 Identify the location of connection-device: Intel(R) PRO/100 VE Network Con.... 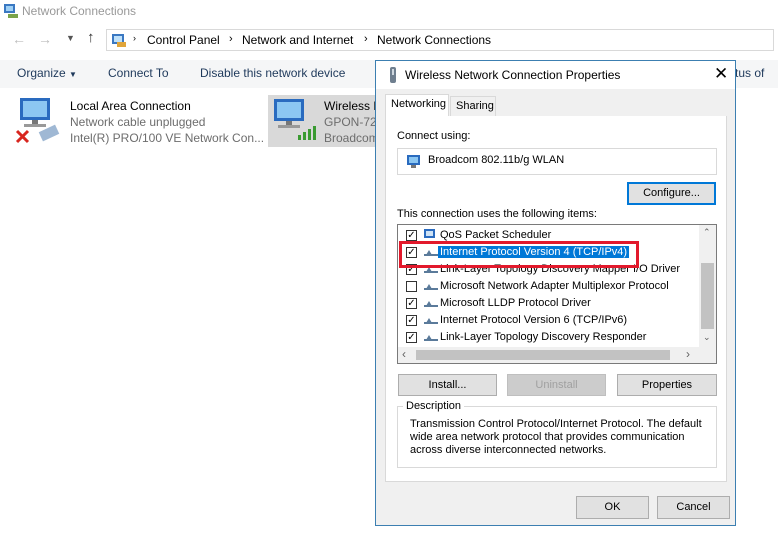
(167, 138).